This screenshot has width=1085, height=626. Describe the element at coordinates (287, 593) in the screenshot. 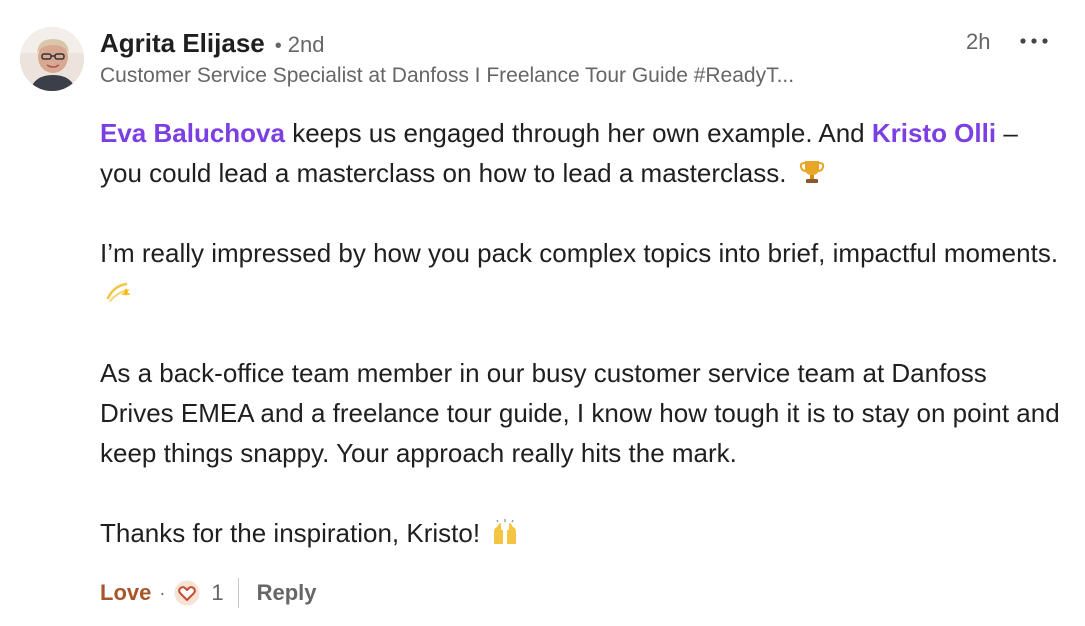

I see `reply-button: Reply` at that location.